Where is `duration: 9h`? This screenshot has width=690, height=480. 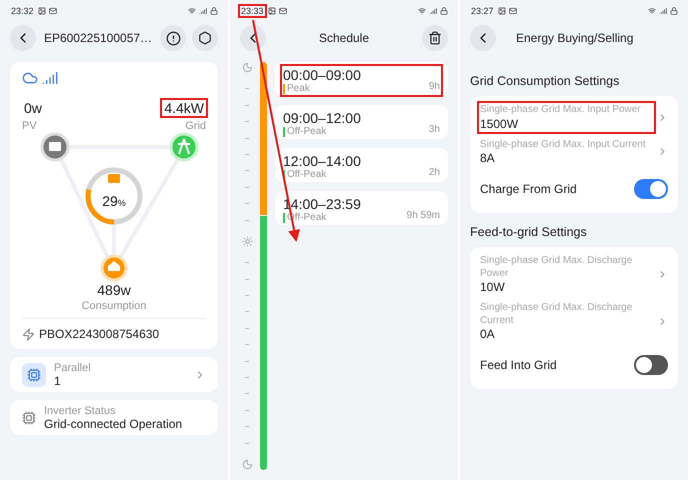
duration: 9h is located at coordinates (434, 86).